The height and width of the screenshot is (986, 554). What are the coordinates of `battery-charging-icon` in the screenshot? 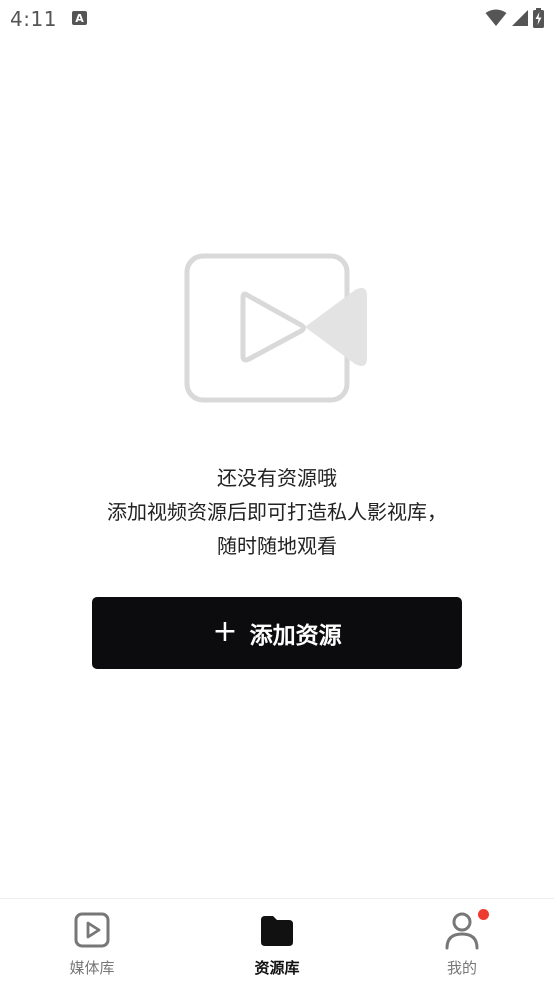 It's located at (538, 18).